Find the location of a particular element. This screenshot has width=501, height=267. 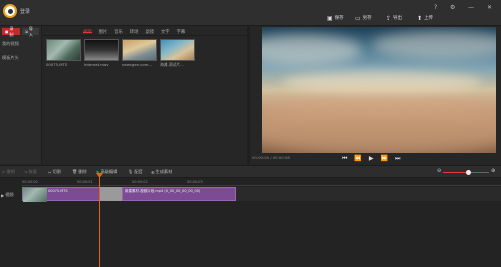

record-button: ● 录制 is located at coordinates (11, 31).